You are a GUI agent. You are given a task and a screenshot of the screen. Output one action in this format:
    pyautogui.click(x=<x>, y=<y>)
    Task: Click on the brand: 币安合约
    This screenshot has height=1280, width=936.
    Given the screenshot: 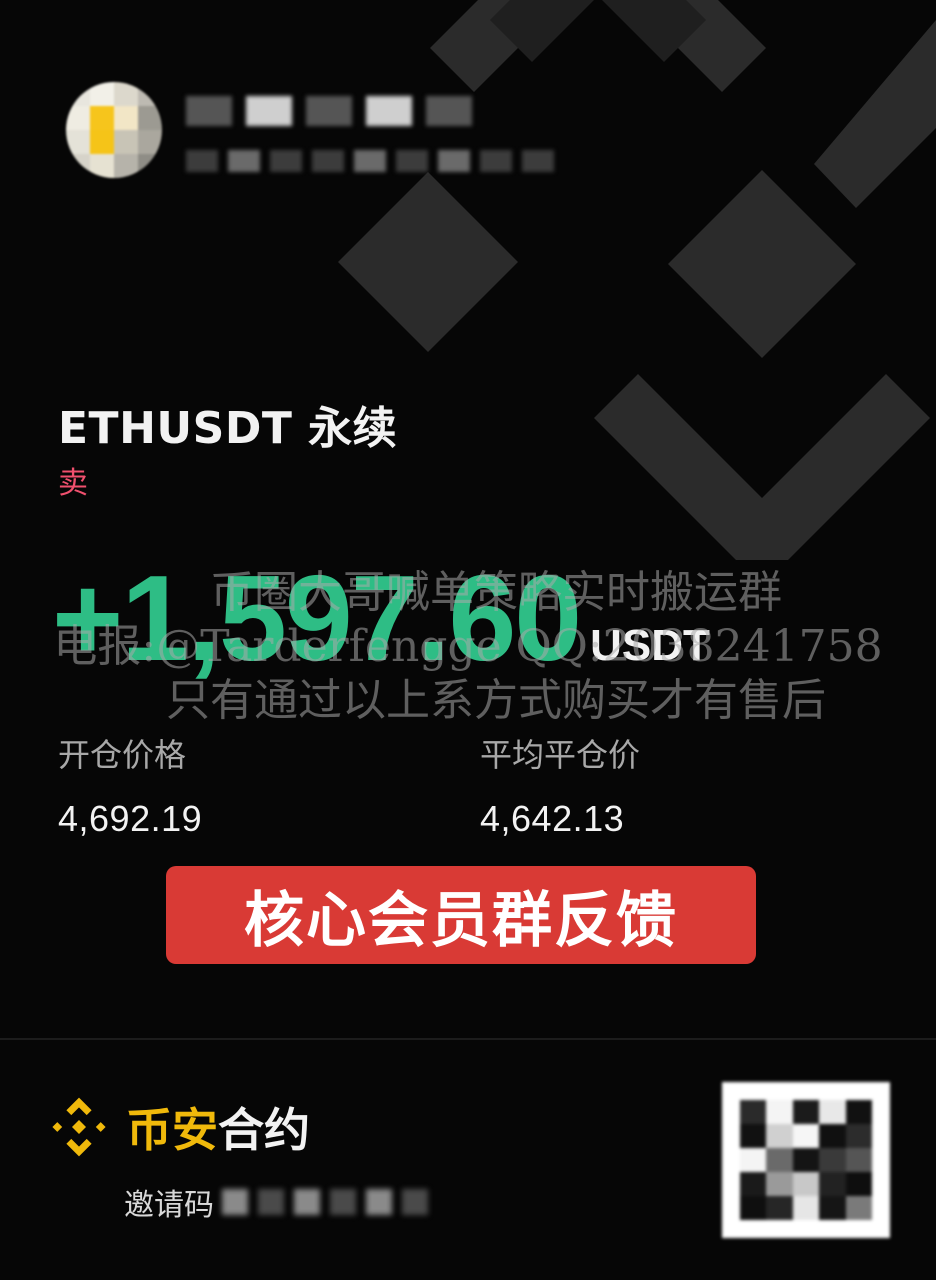 What is the action you would take?
    pyautogui.click(x=177, y=1127)
    